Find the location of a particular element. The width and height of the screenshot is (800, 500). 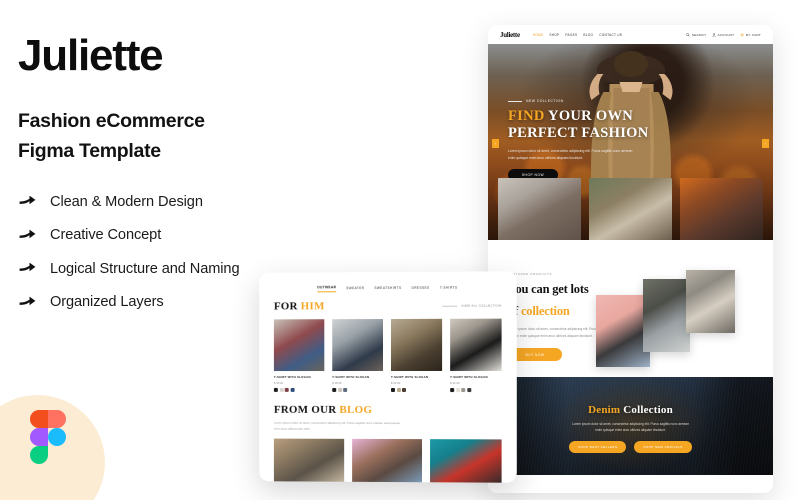

hero-heading-rest: YOUR OWN is located at coordinates (589, 116).